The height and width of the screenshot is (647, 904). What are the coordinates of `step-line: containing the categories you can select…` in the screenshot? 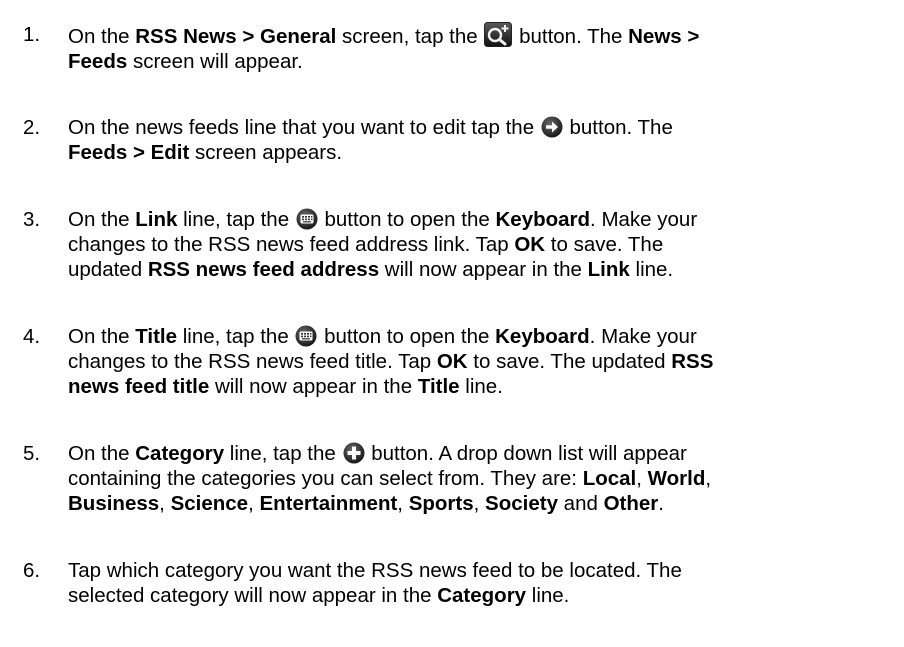 It's located at (468, 478).